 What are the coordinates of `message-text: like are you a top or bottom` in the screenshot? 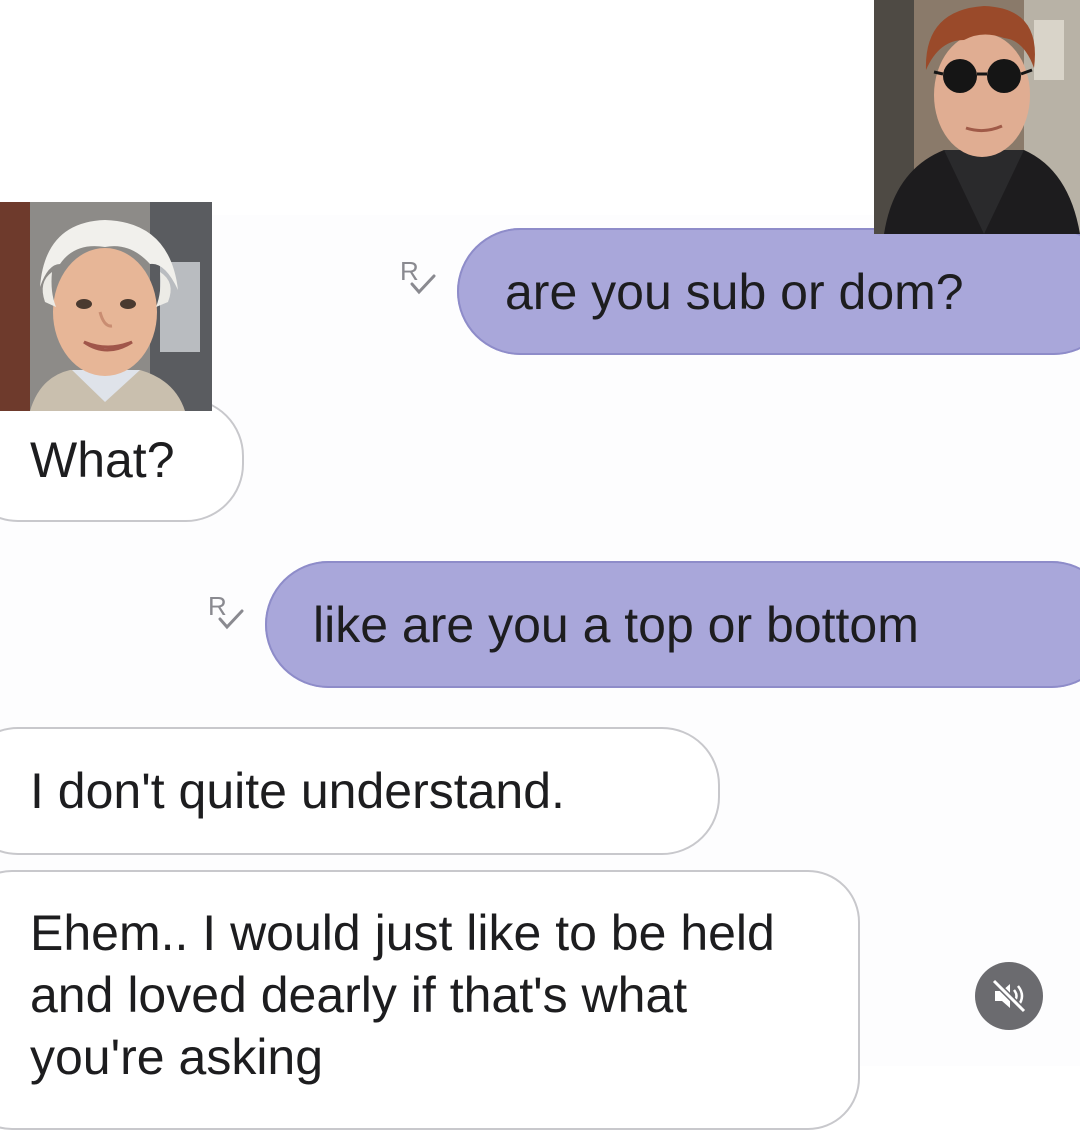 It's located at (616, 624).